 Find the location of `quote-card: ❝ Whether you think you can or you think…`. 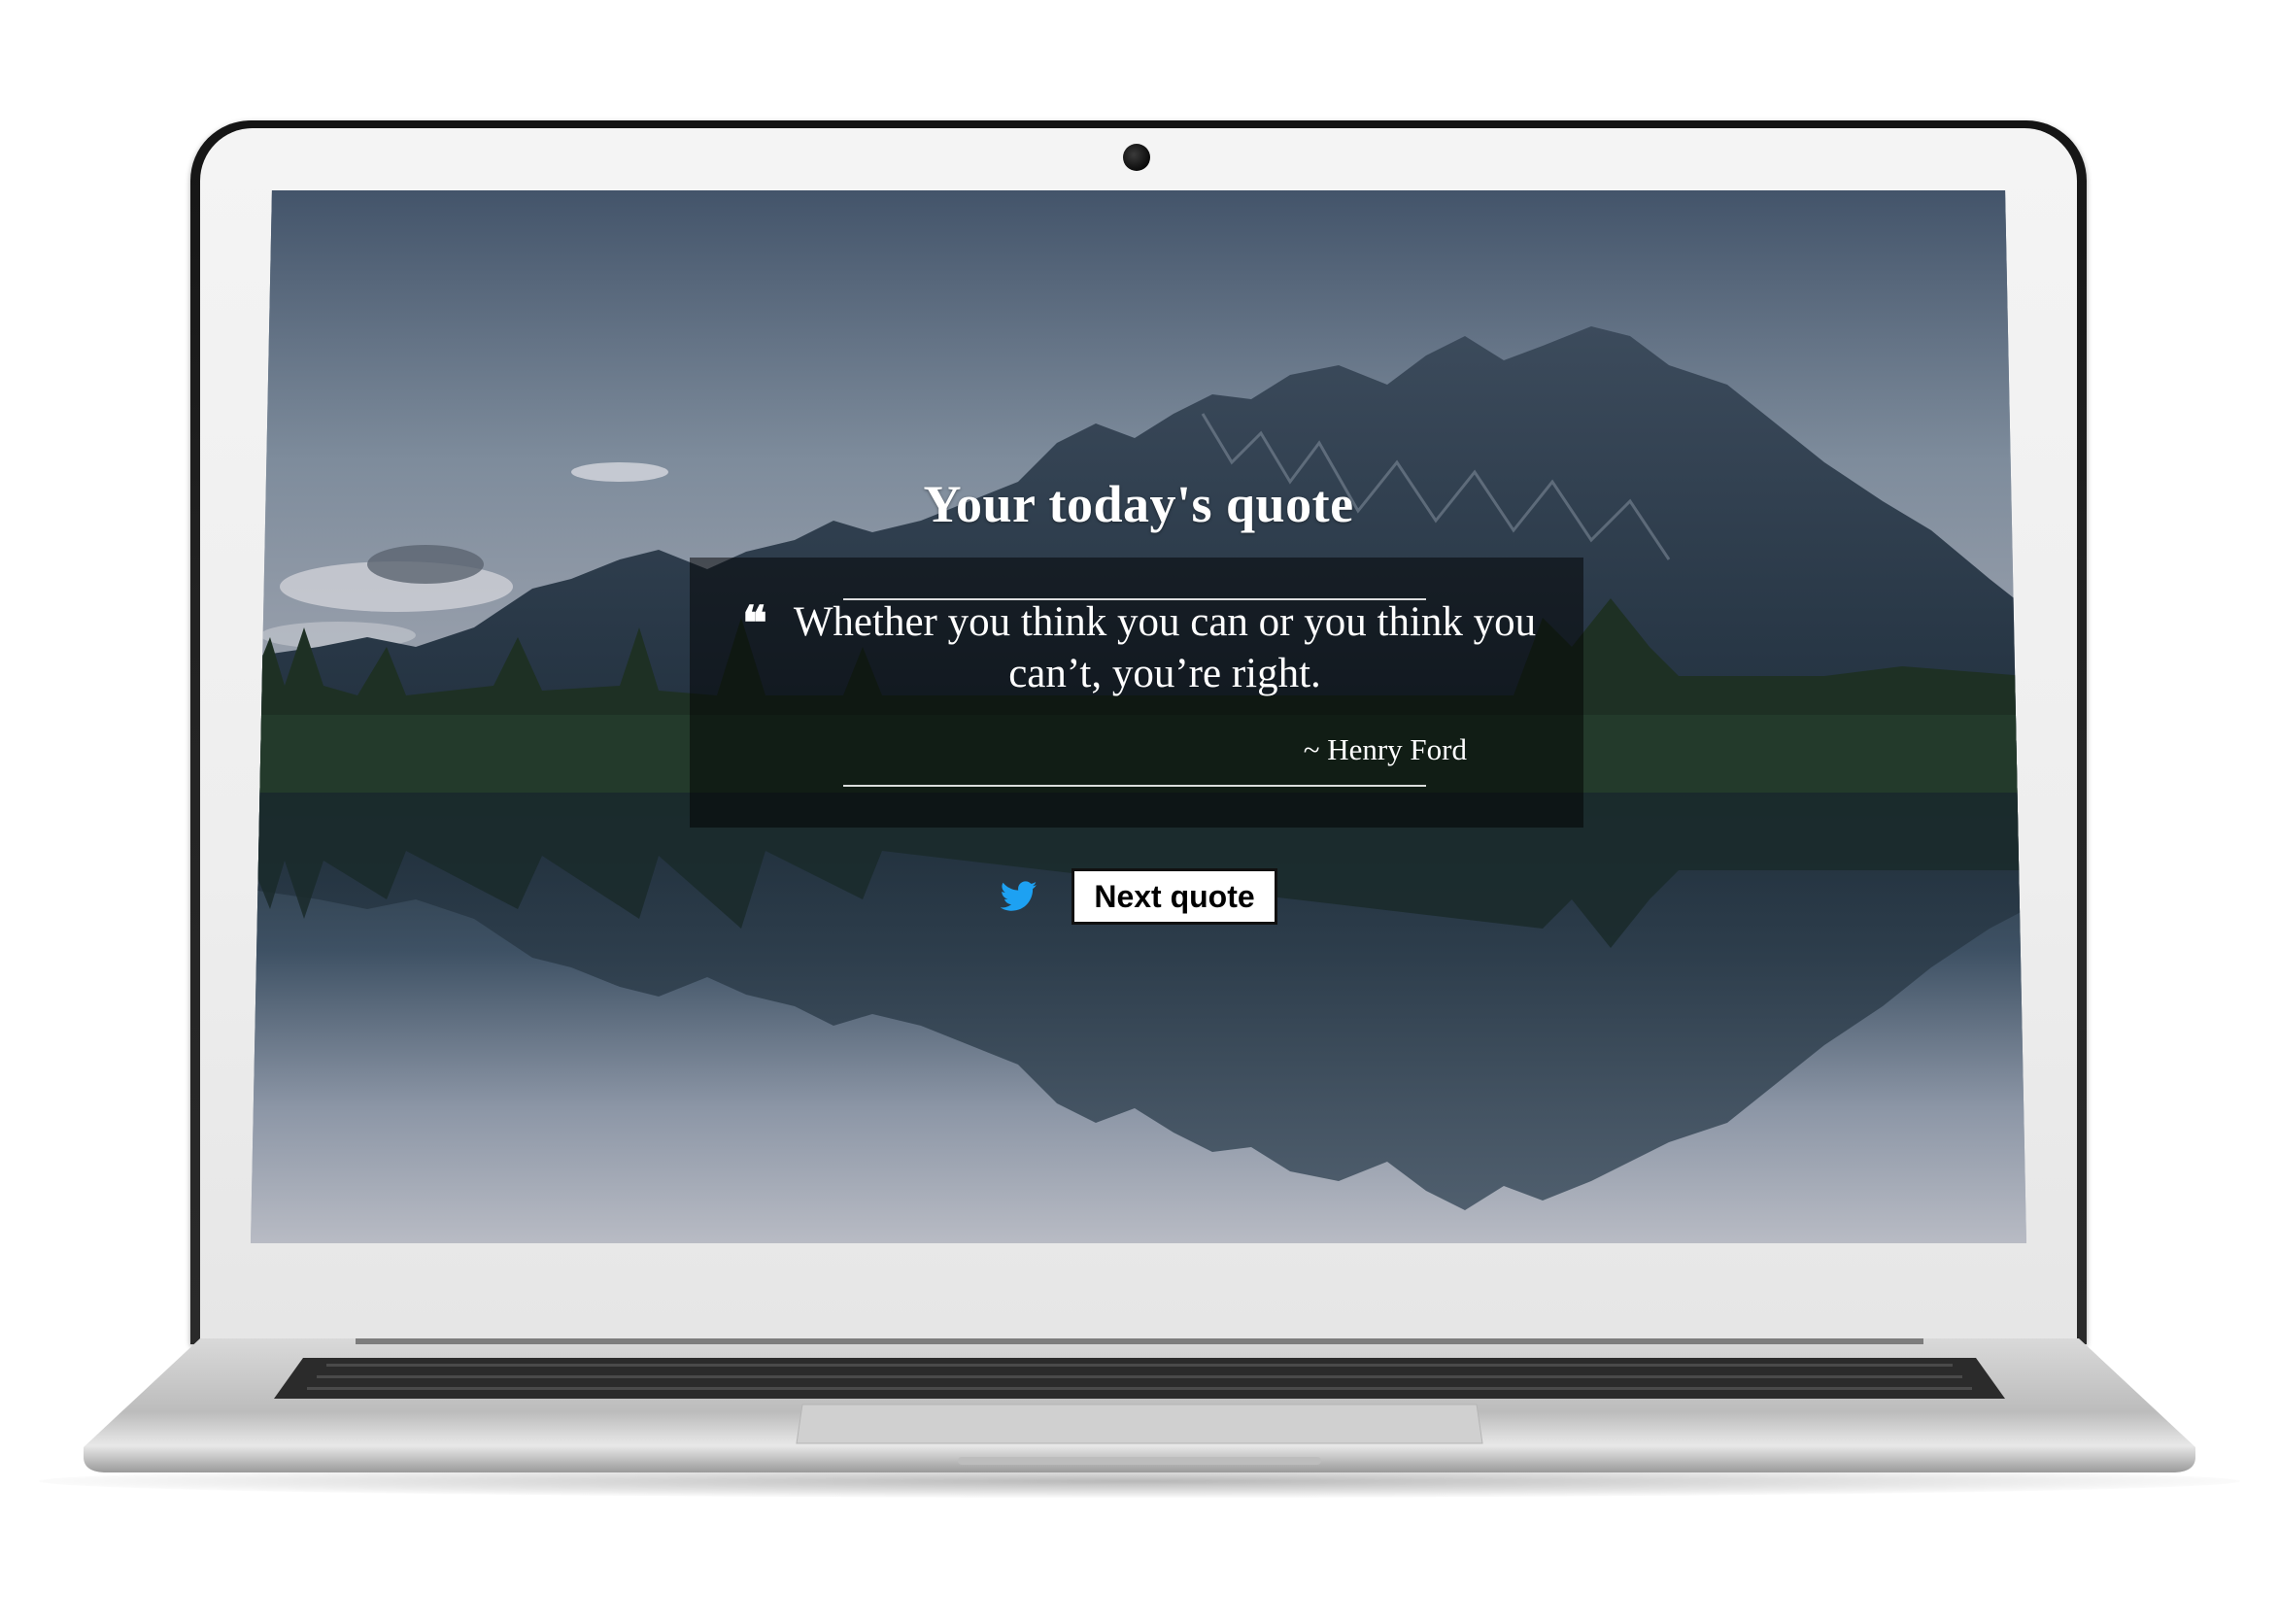

quote-card: ❝ Whether you think you can or you think… is located at coordinates (1137, 693).